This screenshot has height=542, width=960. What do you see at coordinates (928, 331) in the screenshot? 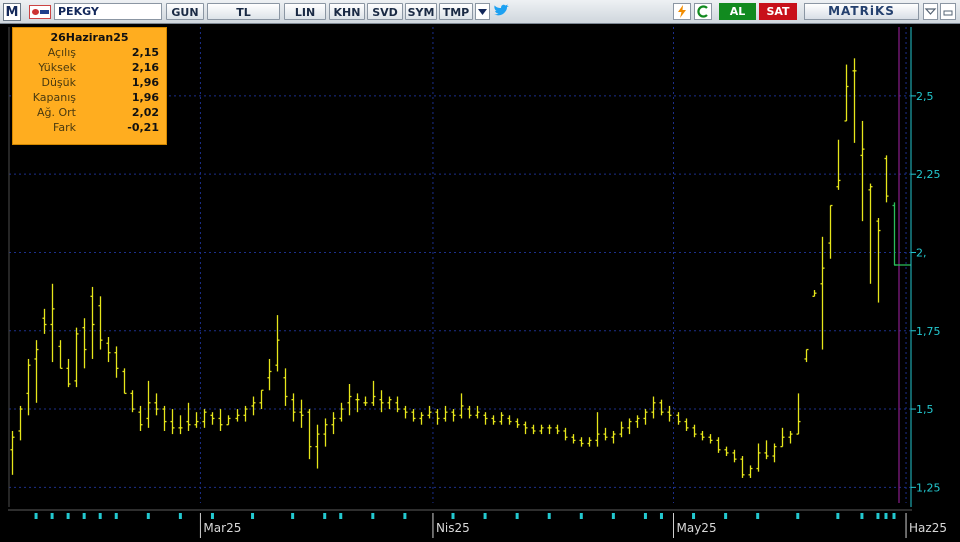
I see `y-tick-label: 1,75` at bounding box center [928, 331].